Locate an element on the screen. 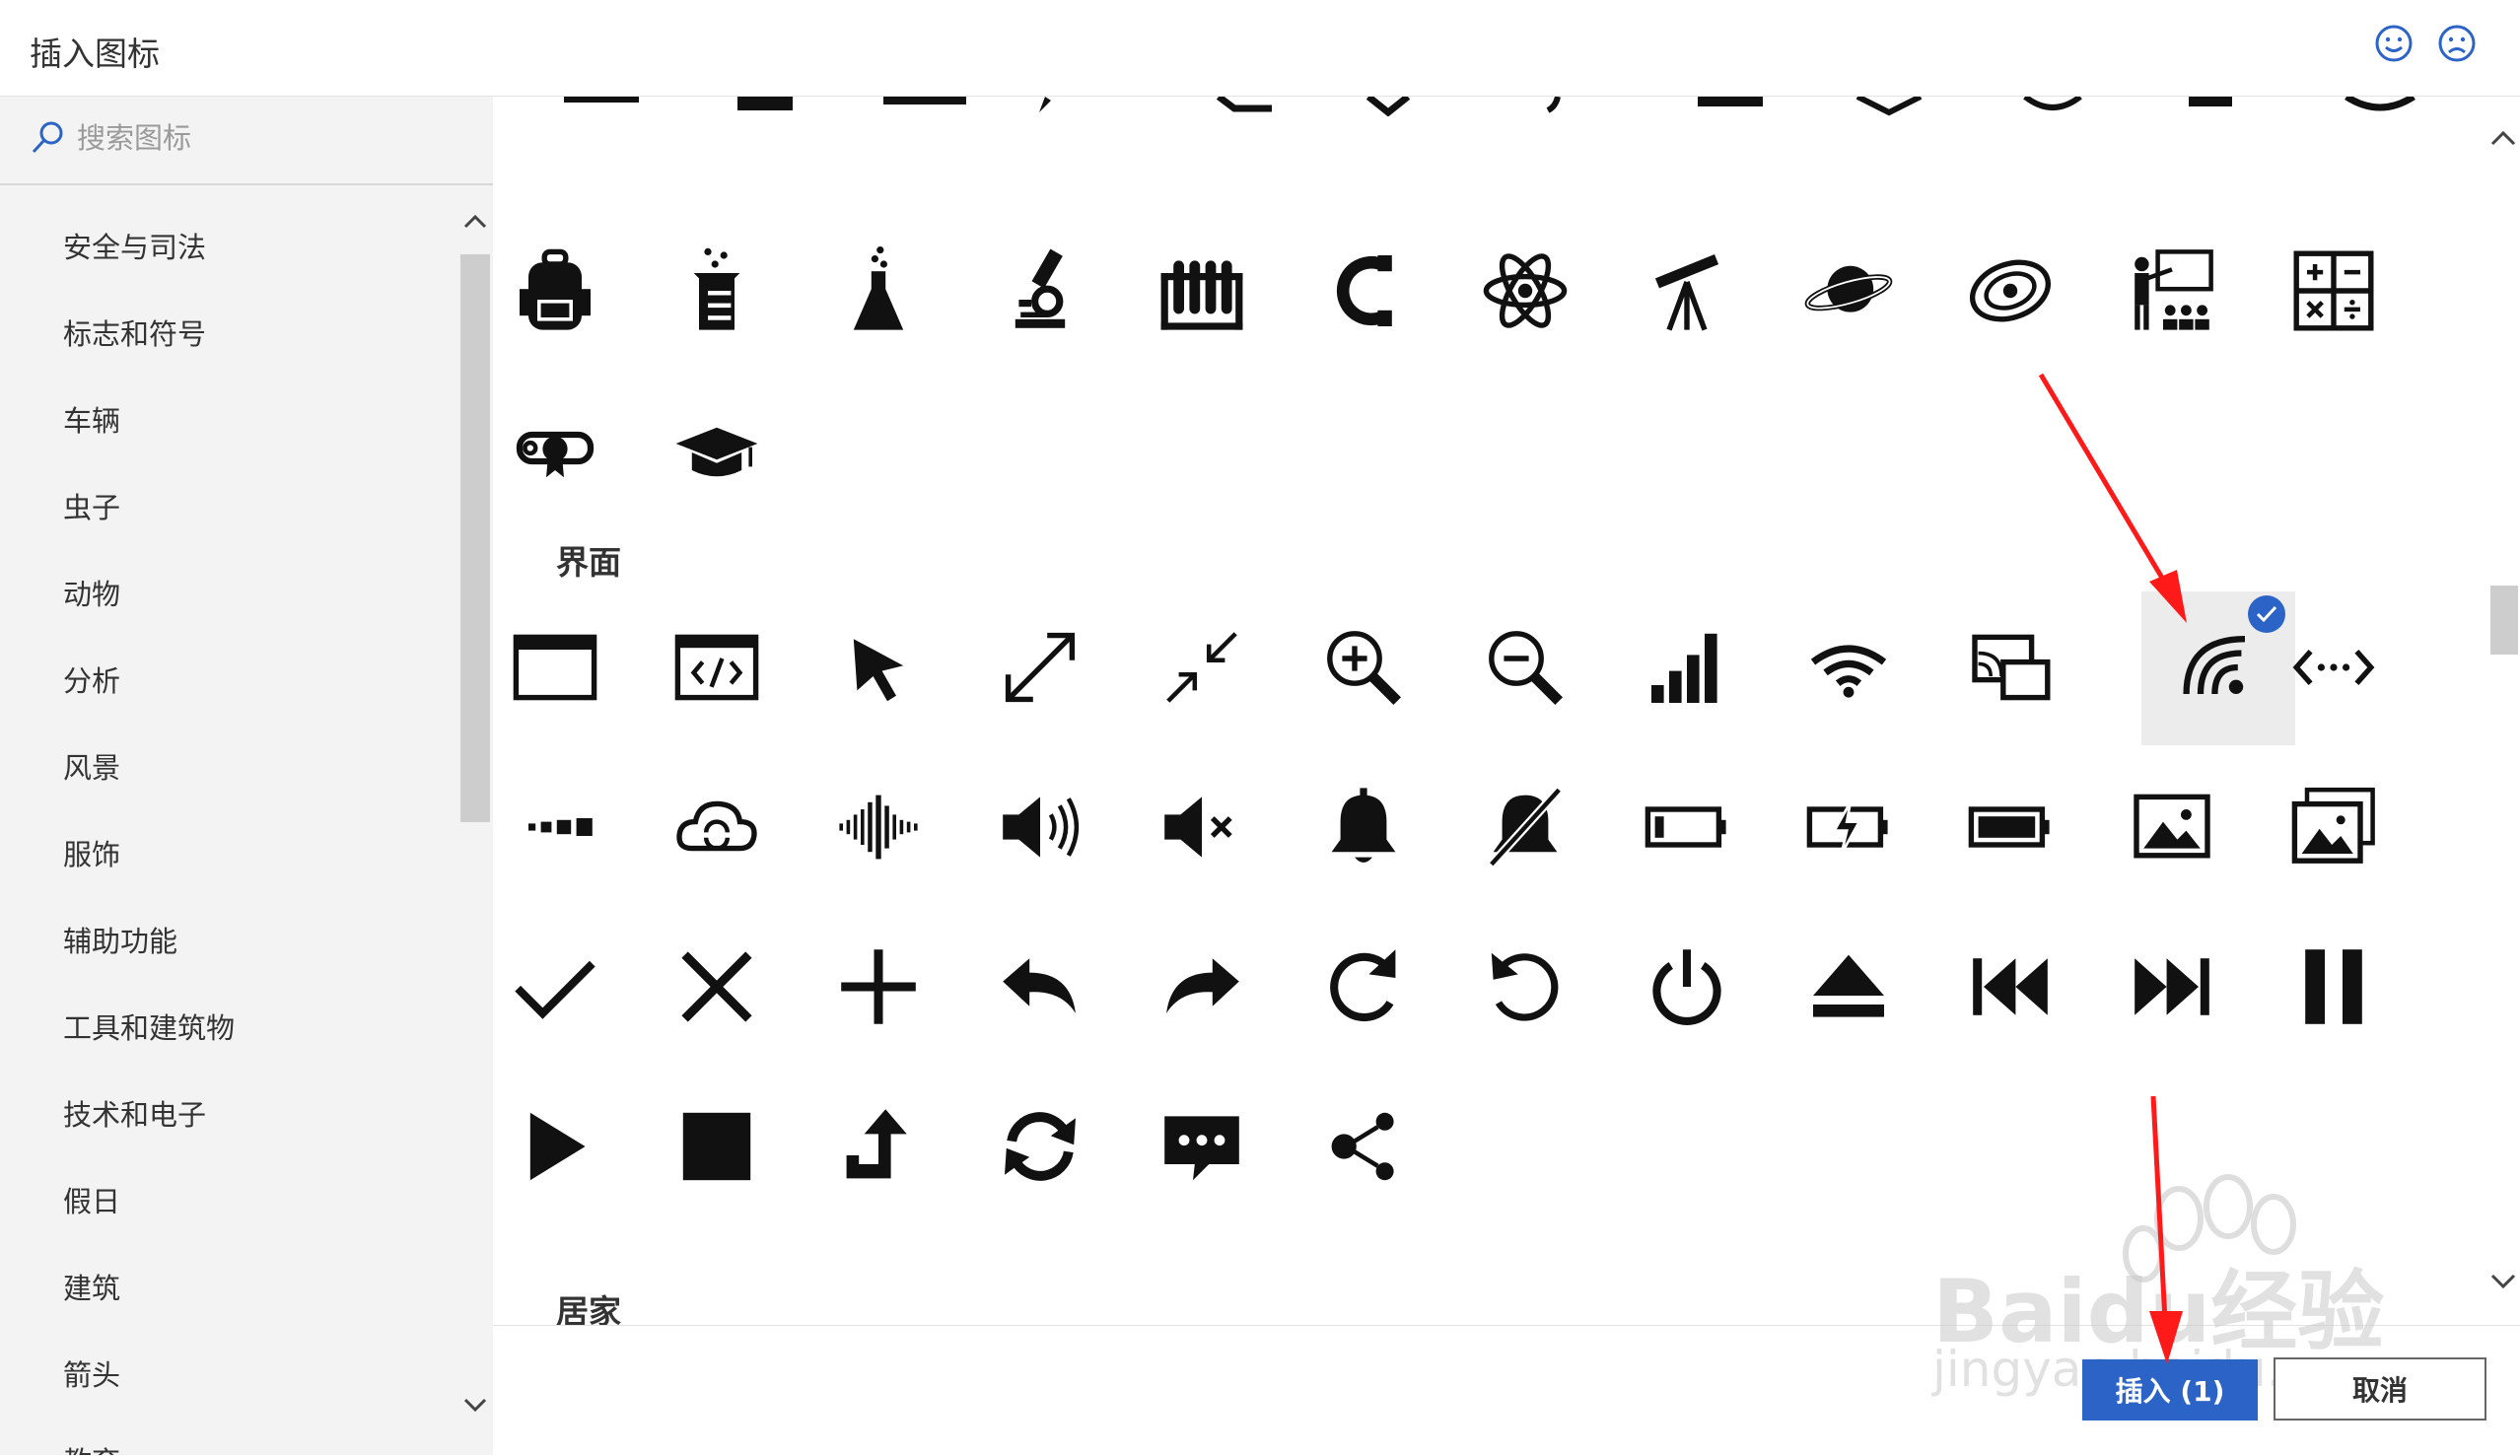 Image resolution: width=2520 pixels, height=1456 pixels. classroom-icon is located at coordinates (2172, 291).